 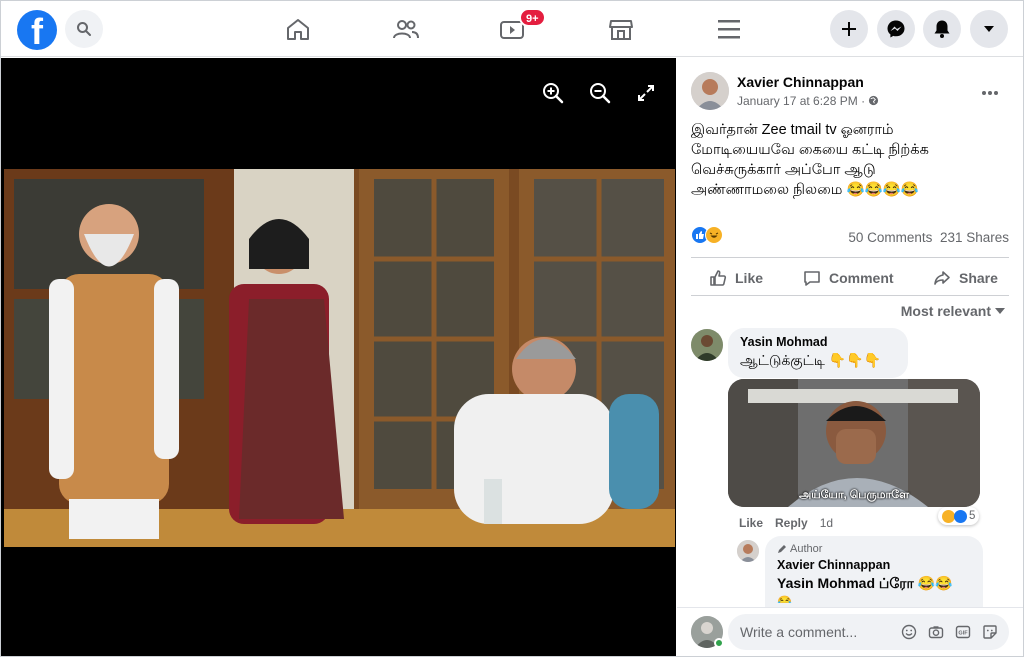 I want to click on menu-icon, so click(x=729, y=29).